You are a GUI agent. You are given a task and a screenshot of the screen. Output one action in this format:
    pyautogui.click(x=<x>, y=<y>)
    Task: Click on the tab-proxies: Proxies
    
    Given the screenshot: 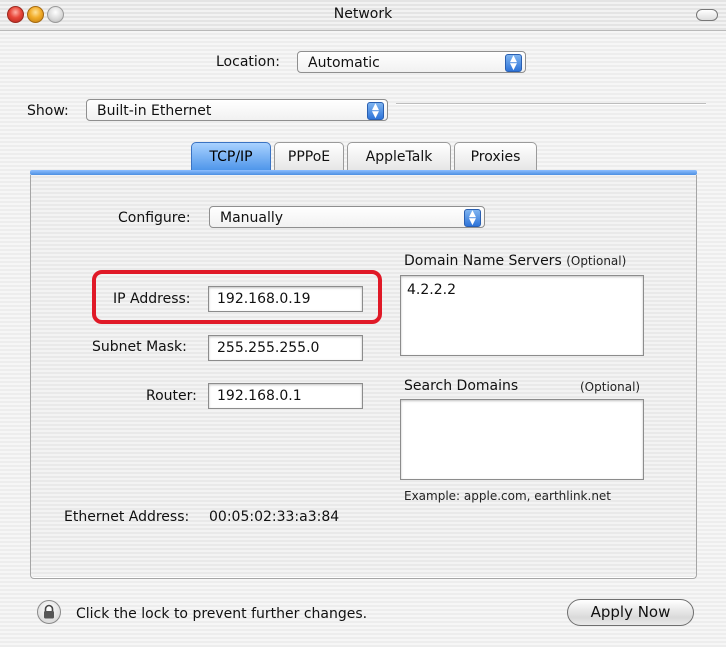 What is the action you would take?
    pyautogui.click(x=495, y=156)
    